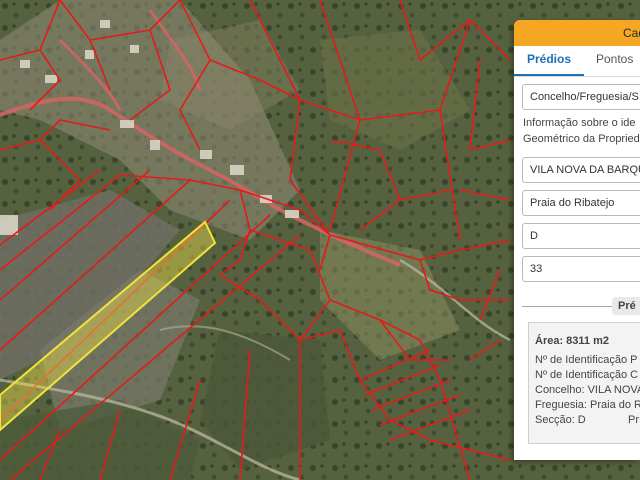  What do you see at coordinates (581, 236) in the screenshot?
I see `seccao-field: D` at bounding box center [581, 236].